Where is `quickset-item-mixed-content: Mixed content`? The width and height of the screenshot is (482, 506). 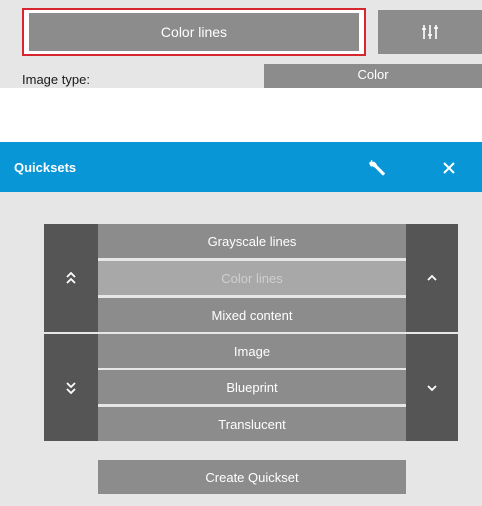 quickset-item-mixed-content: Mixed content is located at coordinates (252, 315).